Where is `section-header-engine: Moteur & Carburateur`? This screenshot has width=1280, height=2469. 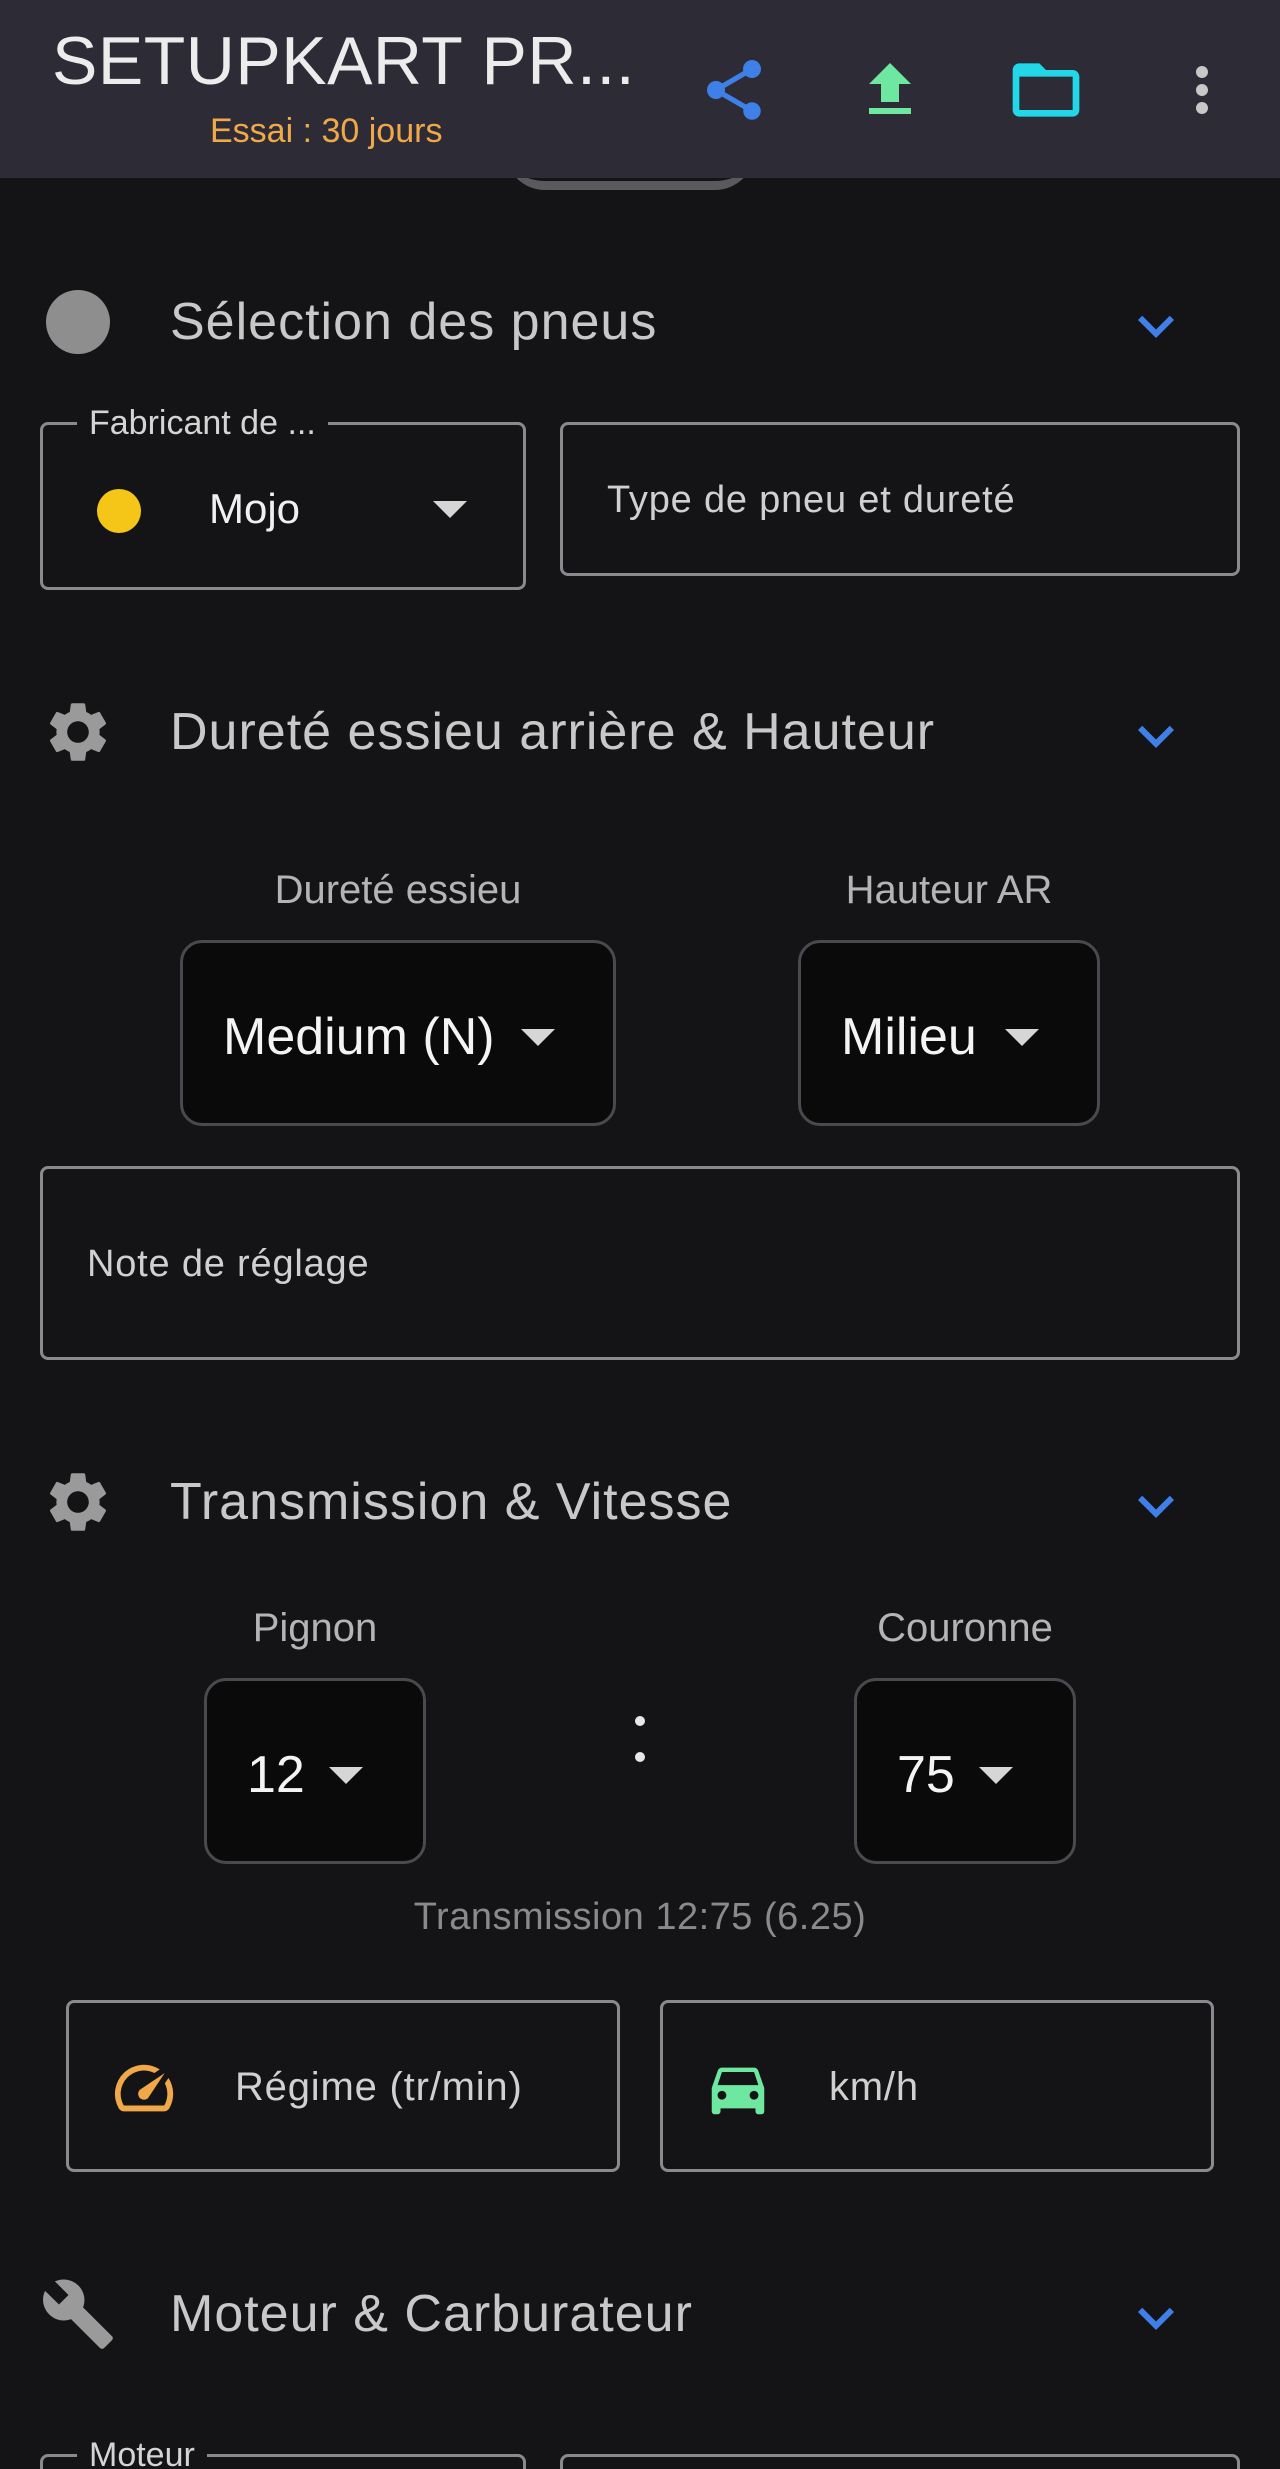 section-header-engine: Moteur & Carburateur is located at coordinates (640, 2308).